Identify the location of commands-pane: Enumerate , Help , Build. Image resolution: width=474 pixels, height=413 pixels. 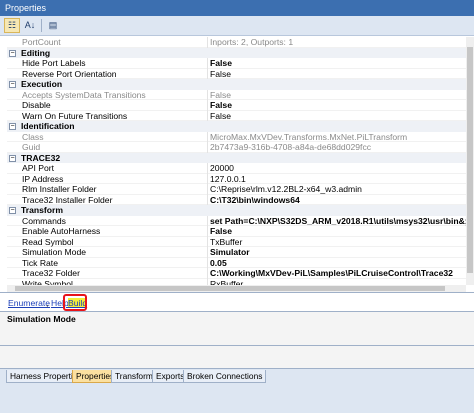
(237, 302).